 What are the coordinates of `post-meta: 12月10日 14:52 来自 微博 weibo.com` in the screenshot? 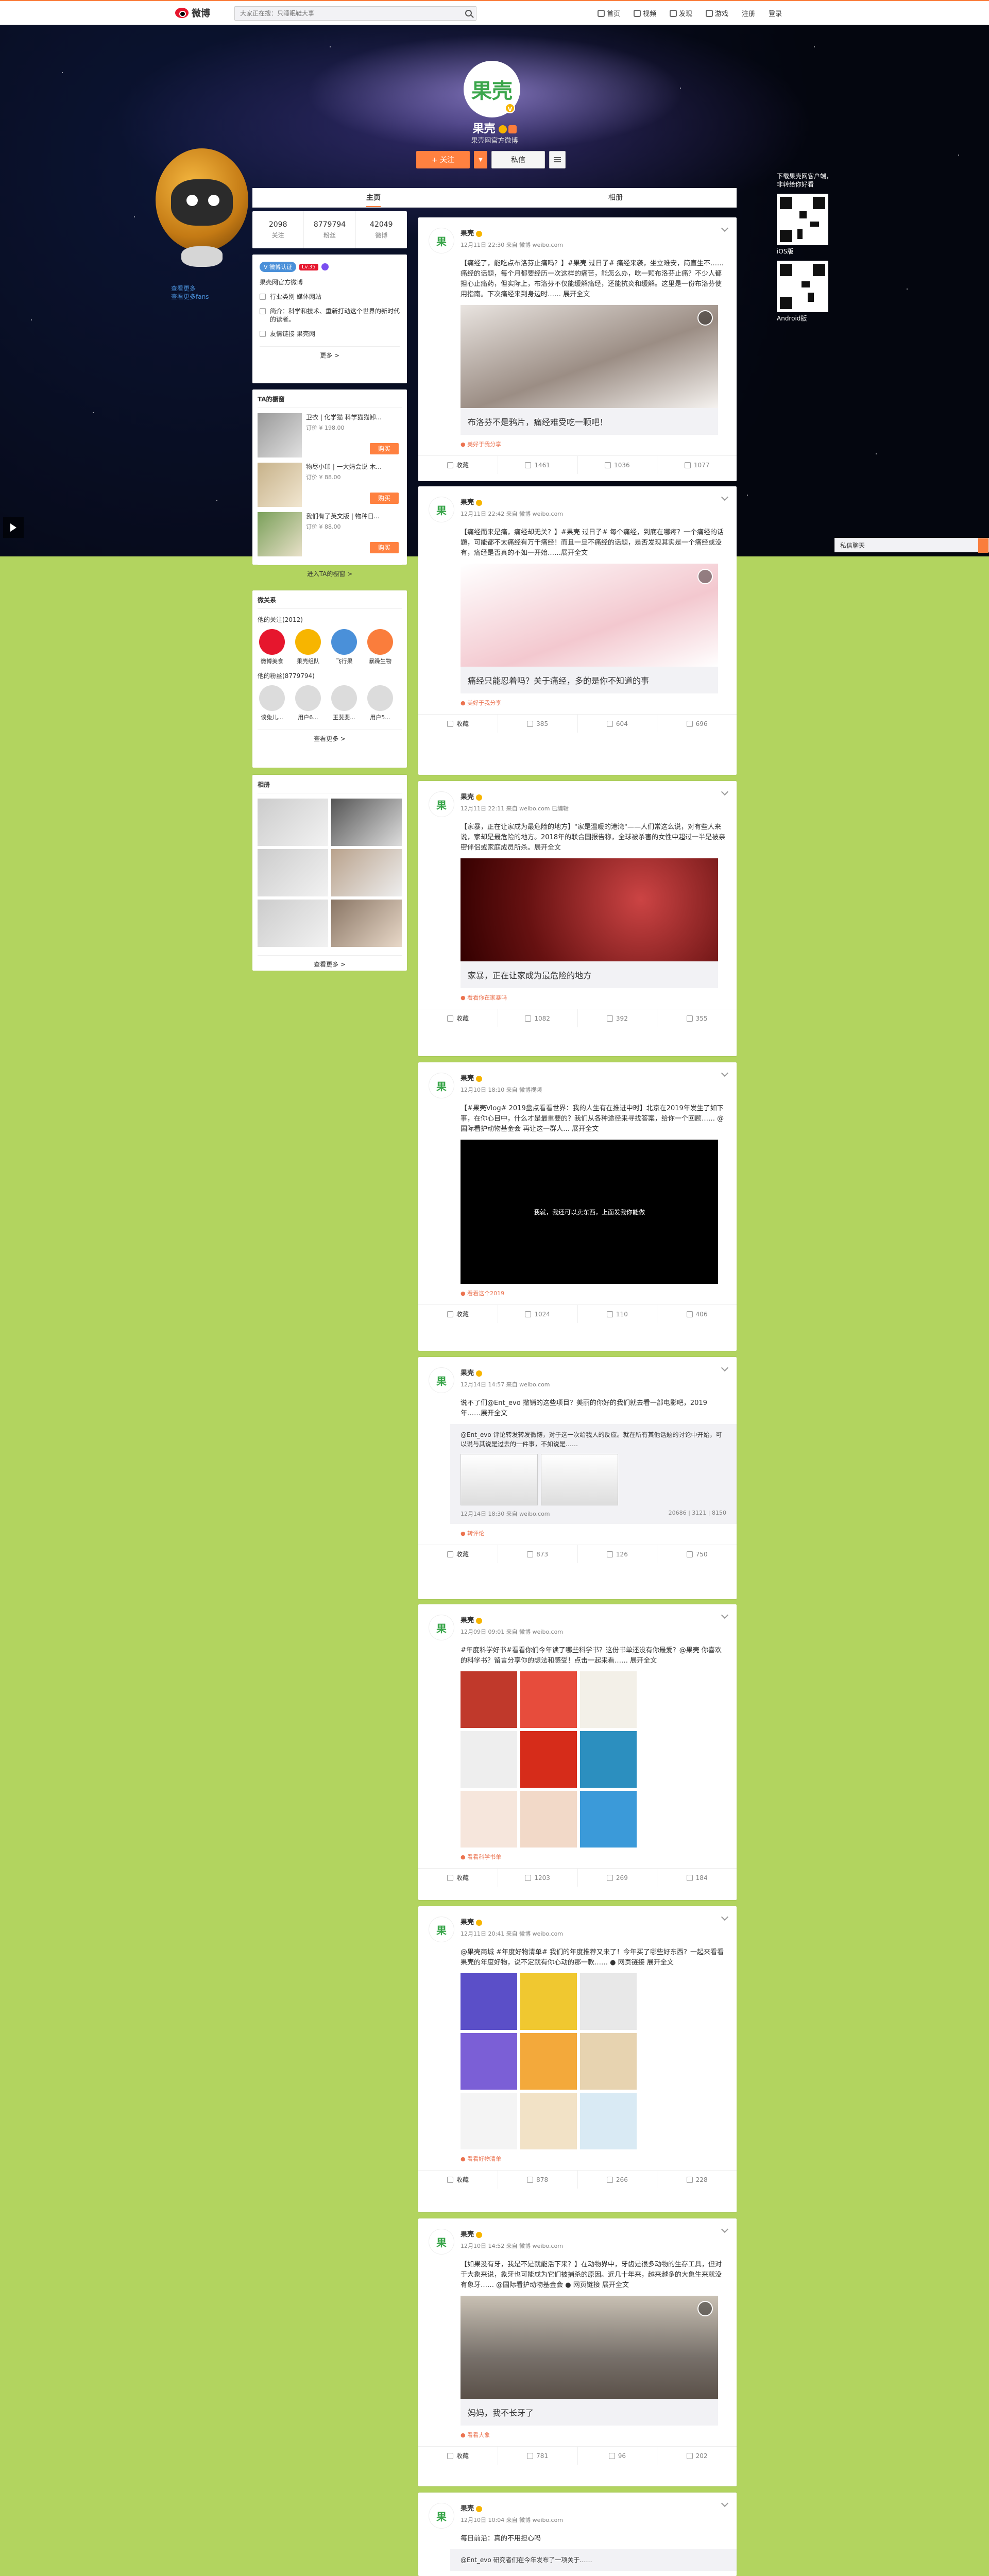 It's located at (512, 2246).